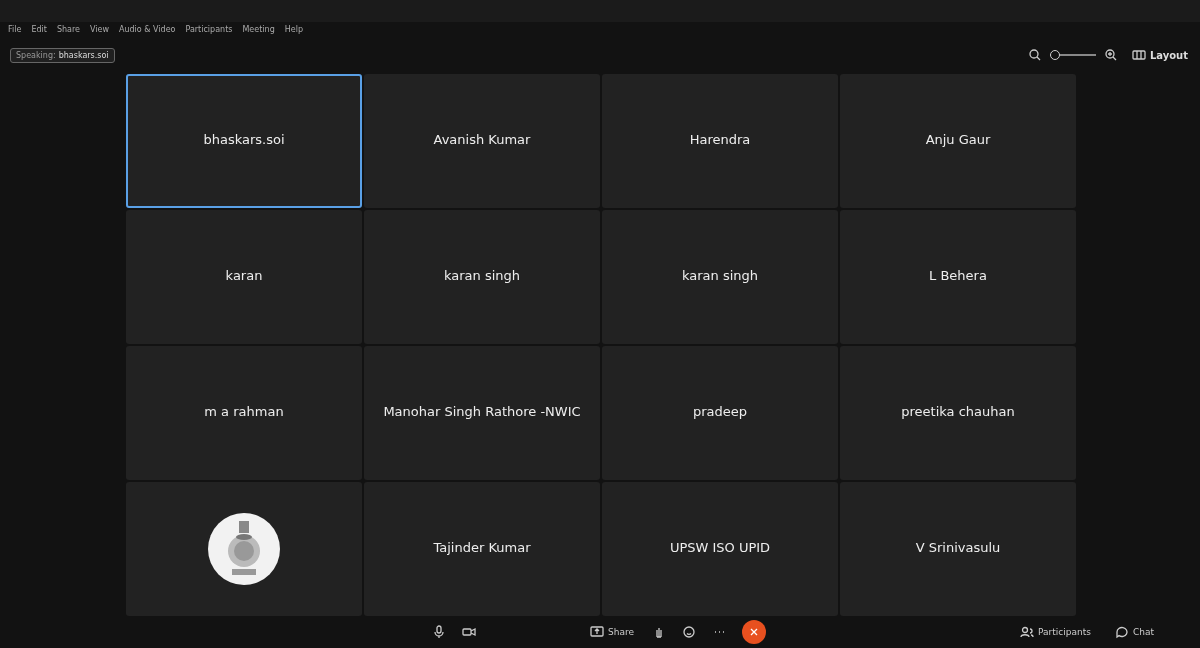 The image size is (1200, 648). What do you see at coordinates (1055, 632) in the screenshot?
I see `participants-button: Participants` at bounding box center [1055, 632].